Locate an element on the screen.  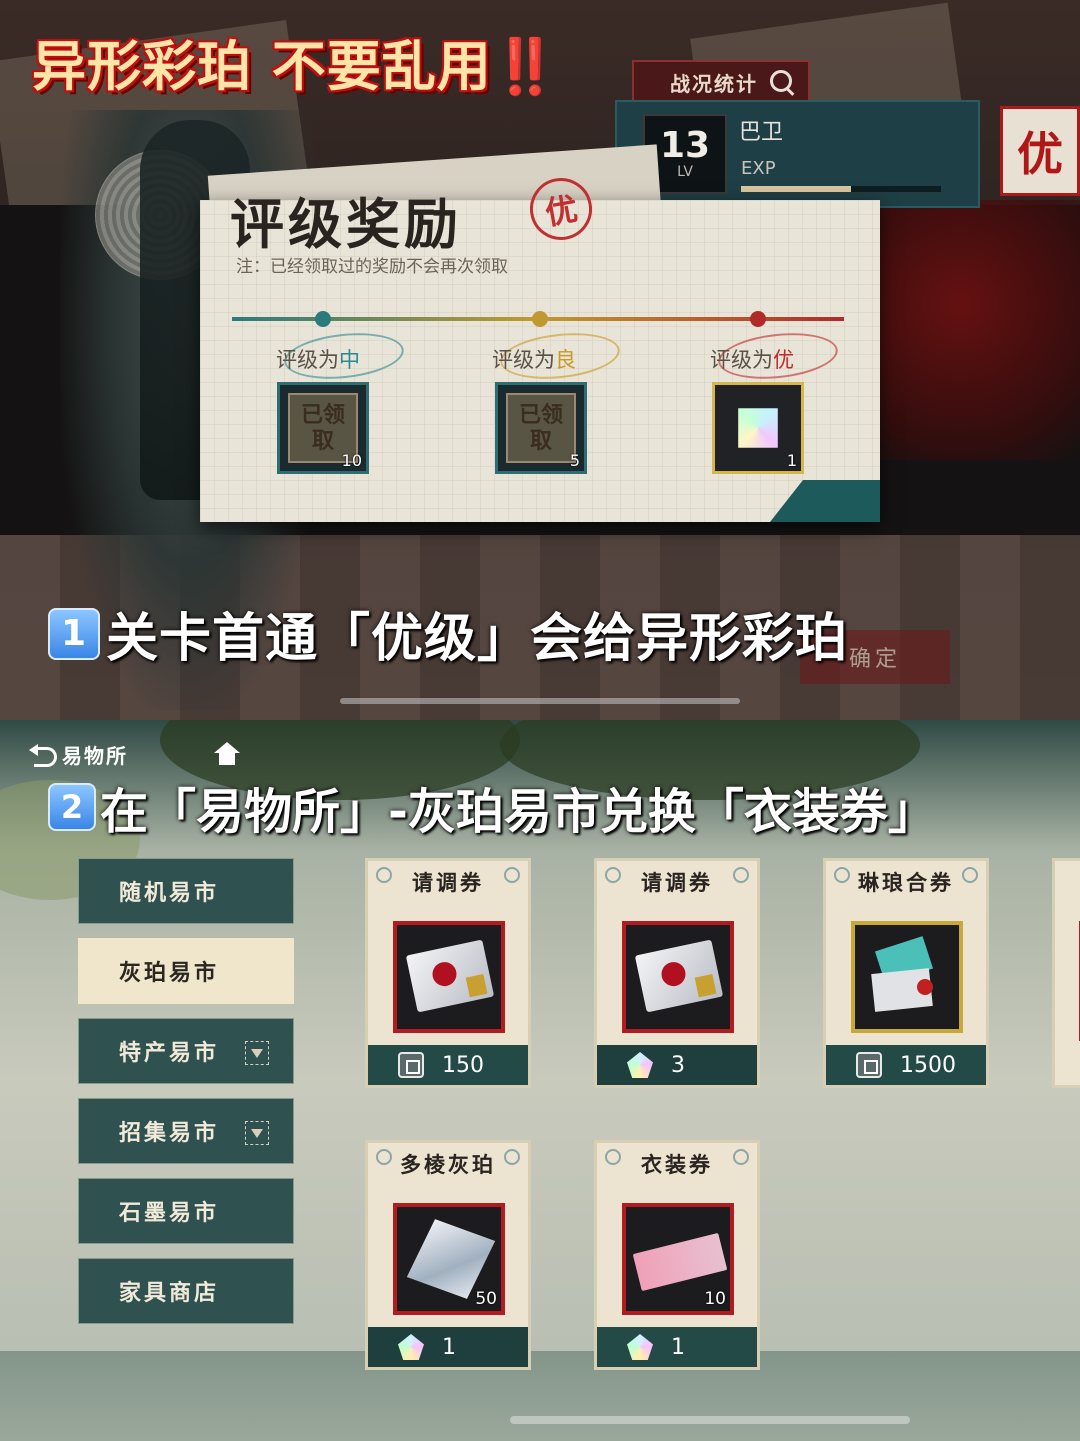
claimed-stamp: 已领取 is located at coordinates (541, 428).